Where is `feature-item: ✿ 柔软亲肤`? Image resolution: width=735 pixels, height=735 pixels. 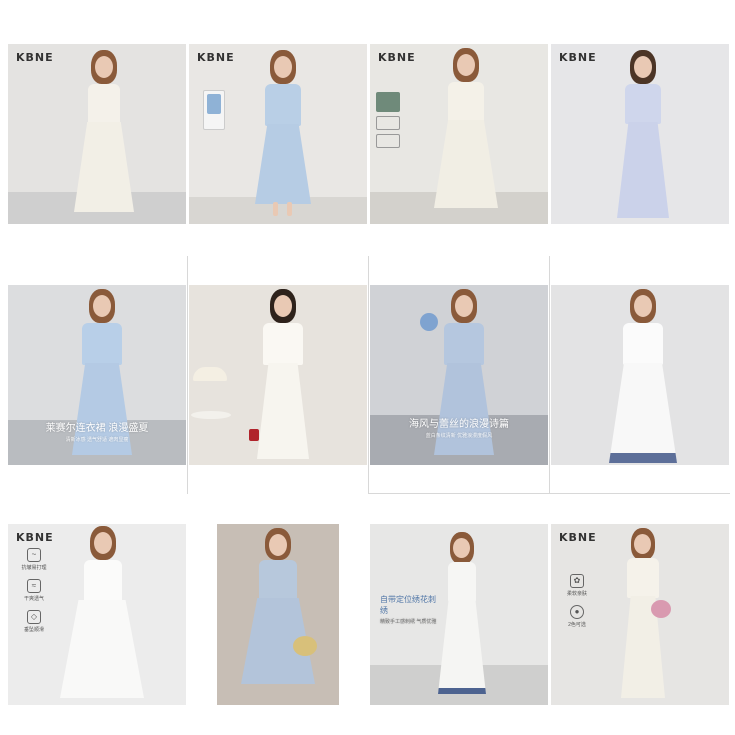 feature-item: ✿ 柔软亲肤 is located at coordinates (576, 585).